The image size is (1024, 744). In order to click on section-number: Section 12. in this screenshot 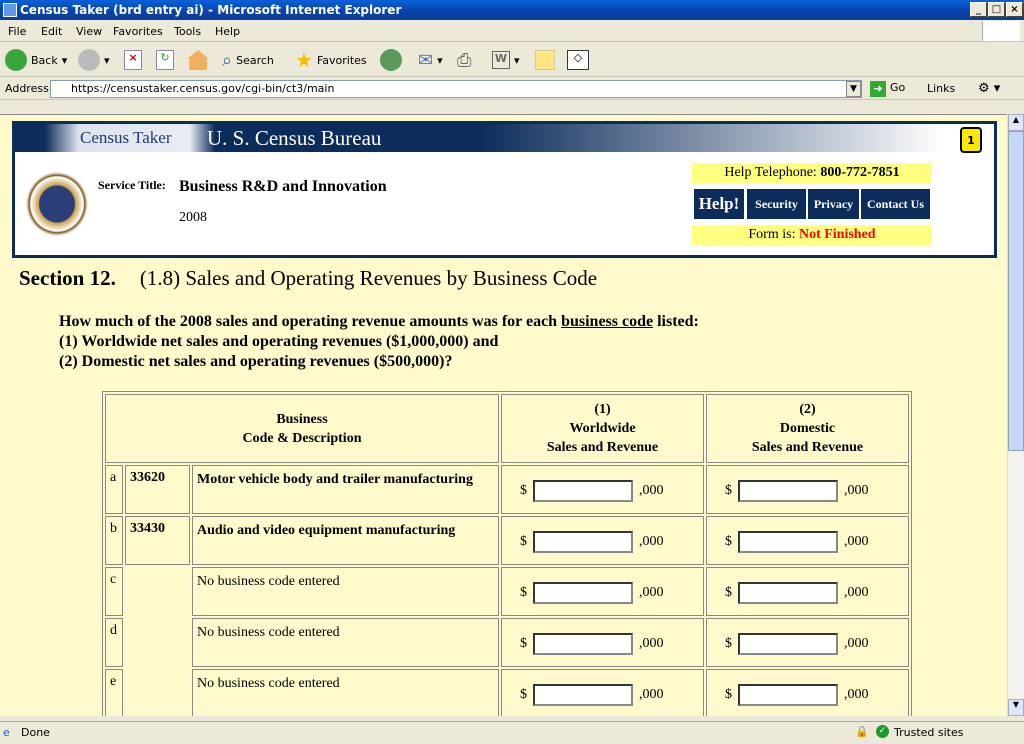, I will do `click(67, 278)`.